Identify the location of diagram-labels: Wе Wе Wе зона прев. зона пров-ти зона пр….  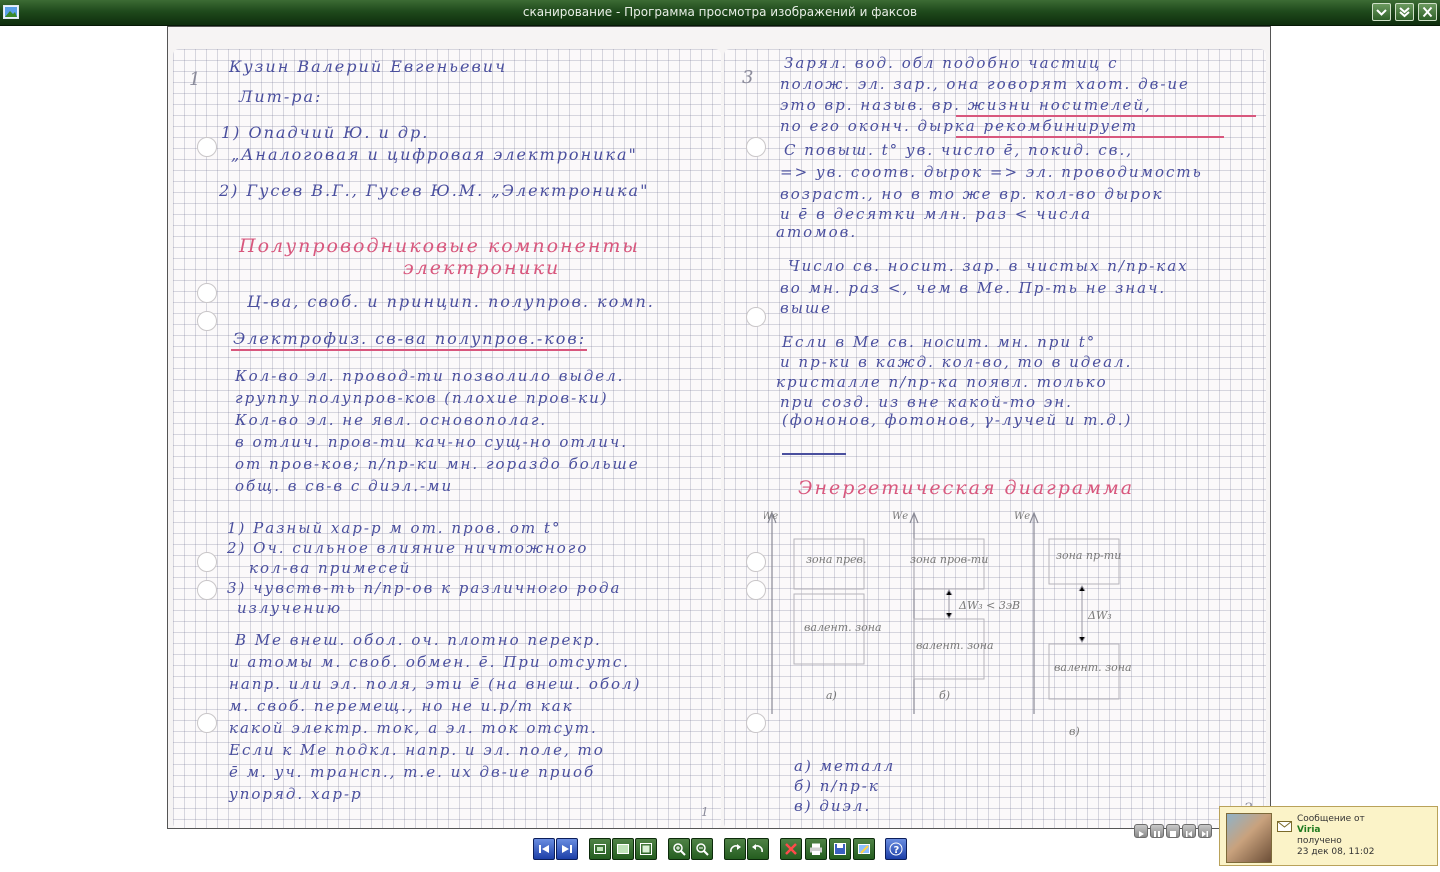
(948, 624).